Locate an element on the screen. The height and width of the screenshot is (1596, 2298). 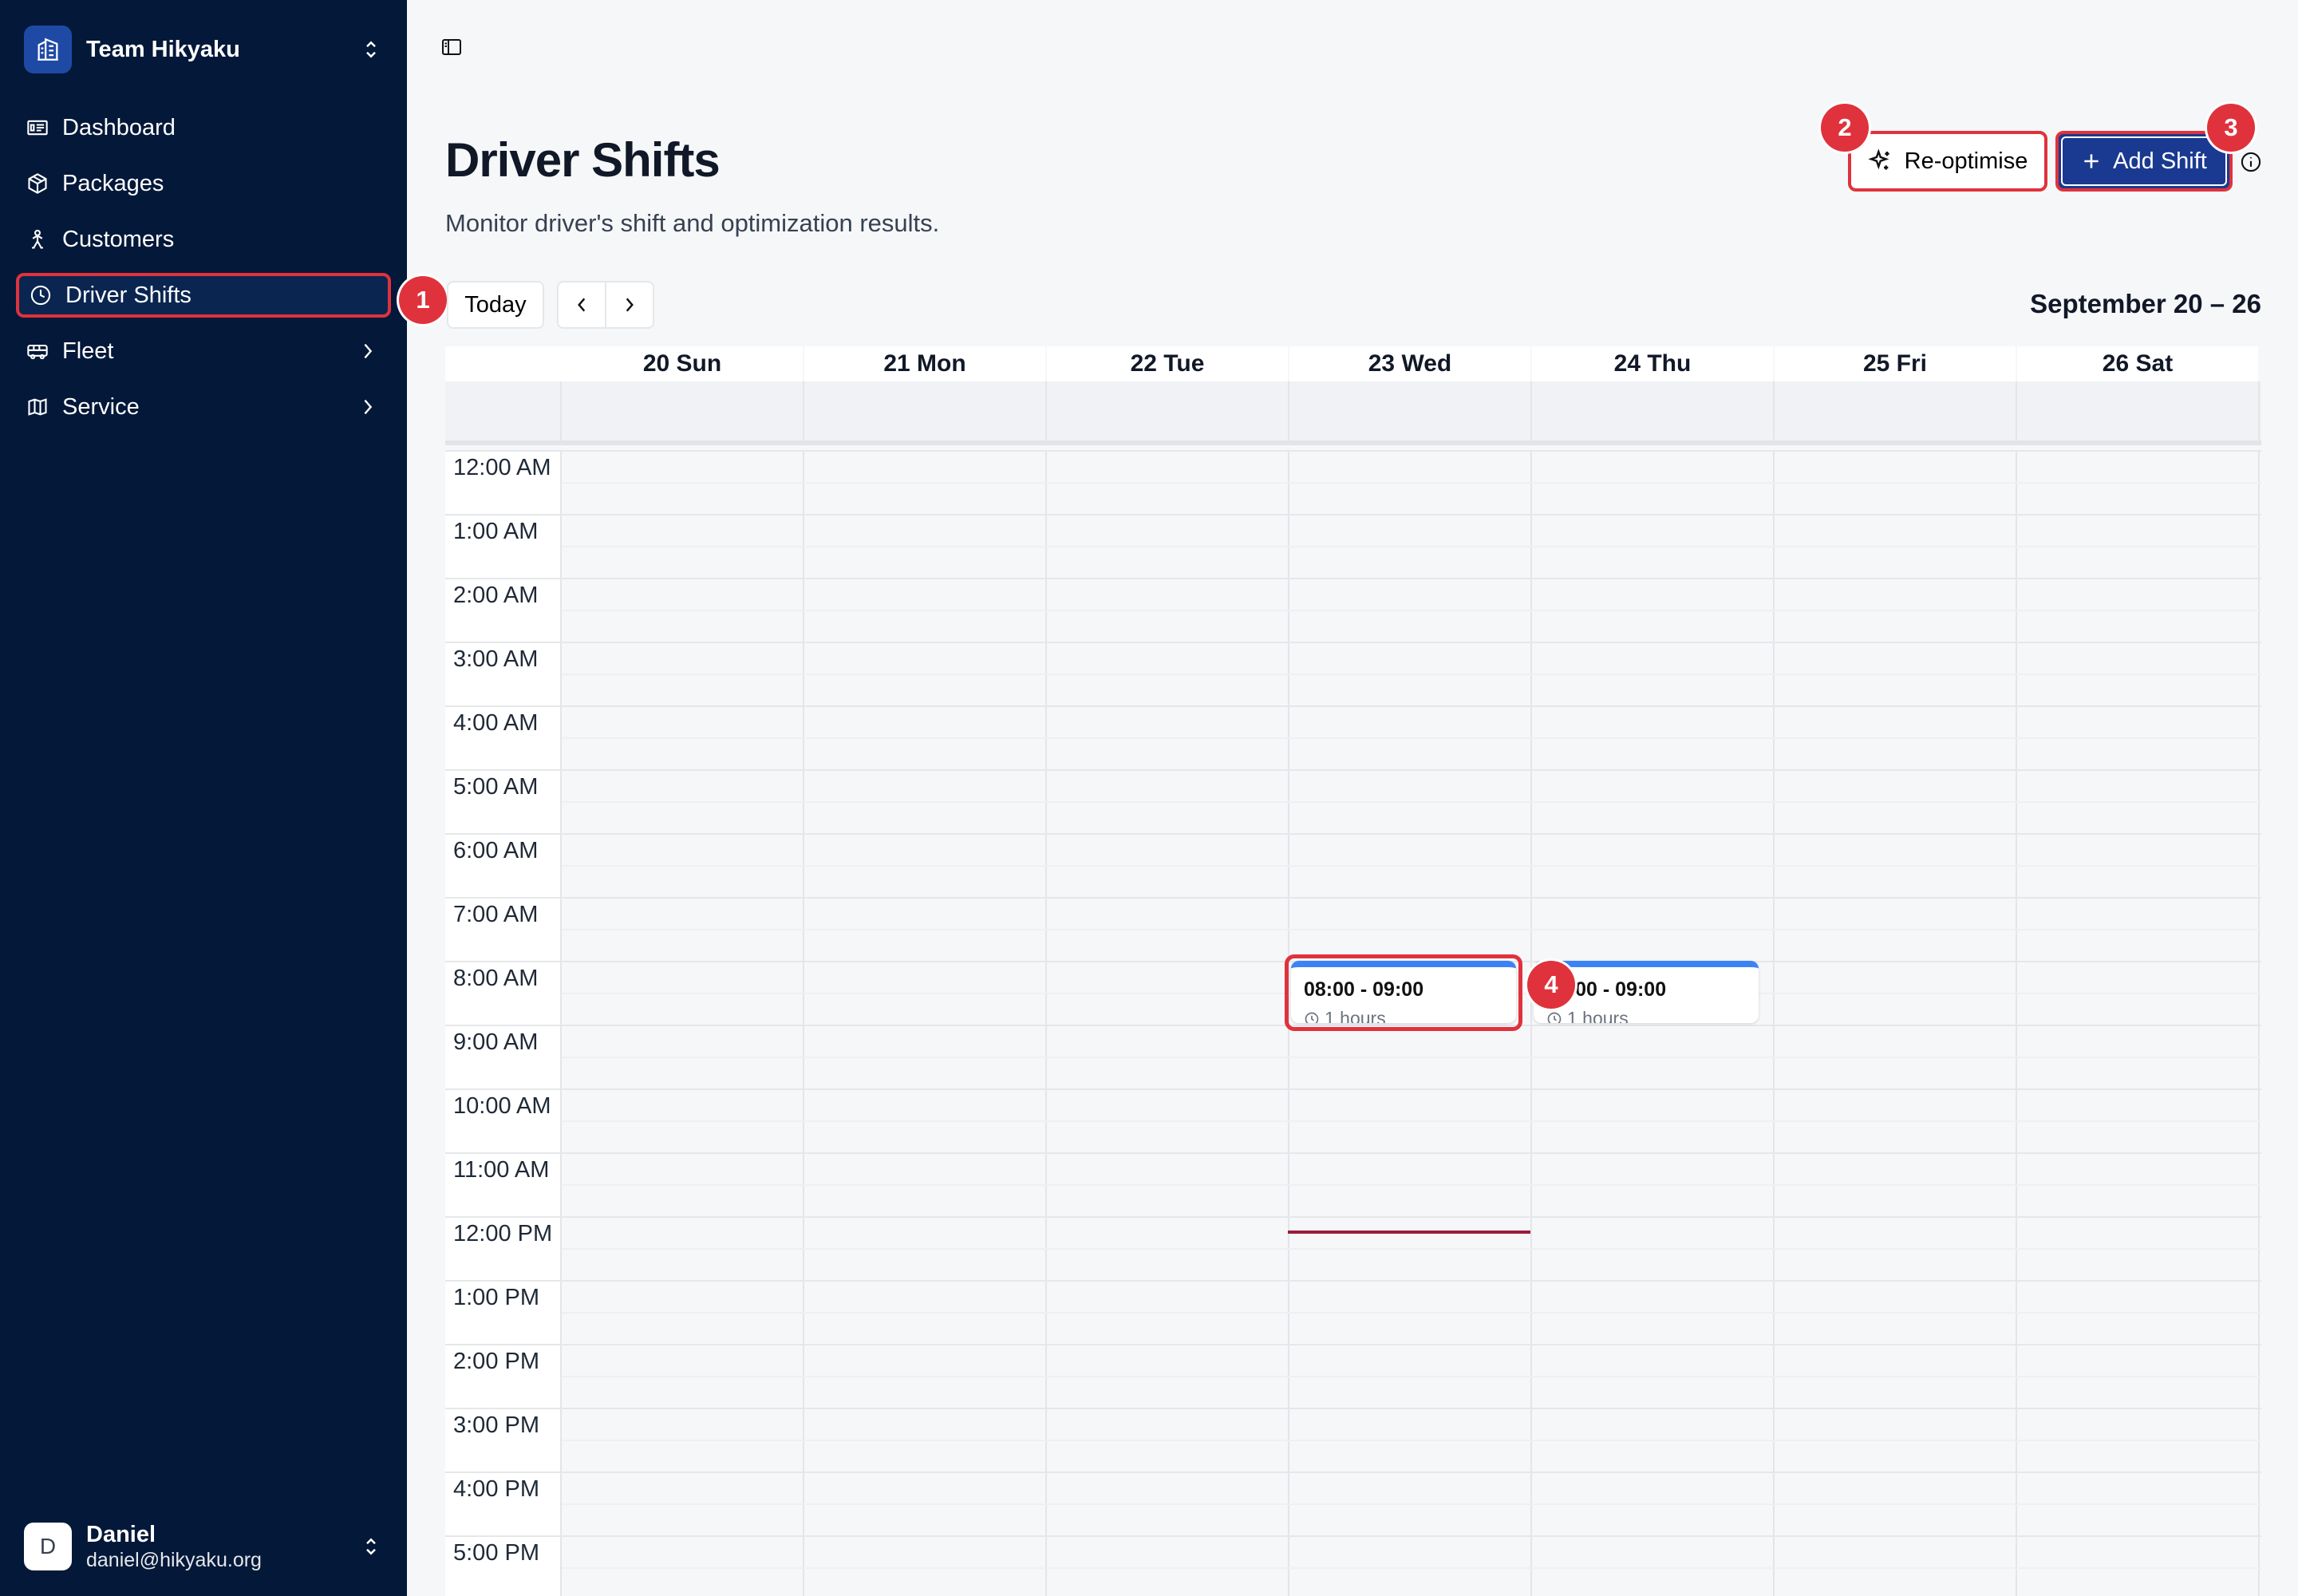
user-menu: D Daniel daniel@hikyaku.org is located at coordinates (204, 1546).